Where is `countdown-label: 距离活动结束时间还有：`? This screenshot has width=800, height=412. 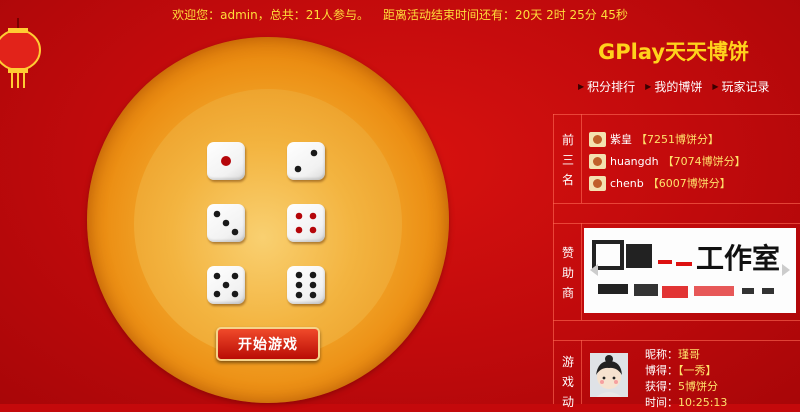
countdown-label: 距离活动结束时间还有： is located at coordinates (448, 14).